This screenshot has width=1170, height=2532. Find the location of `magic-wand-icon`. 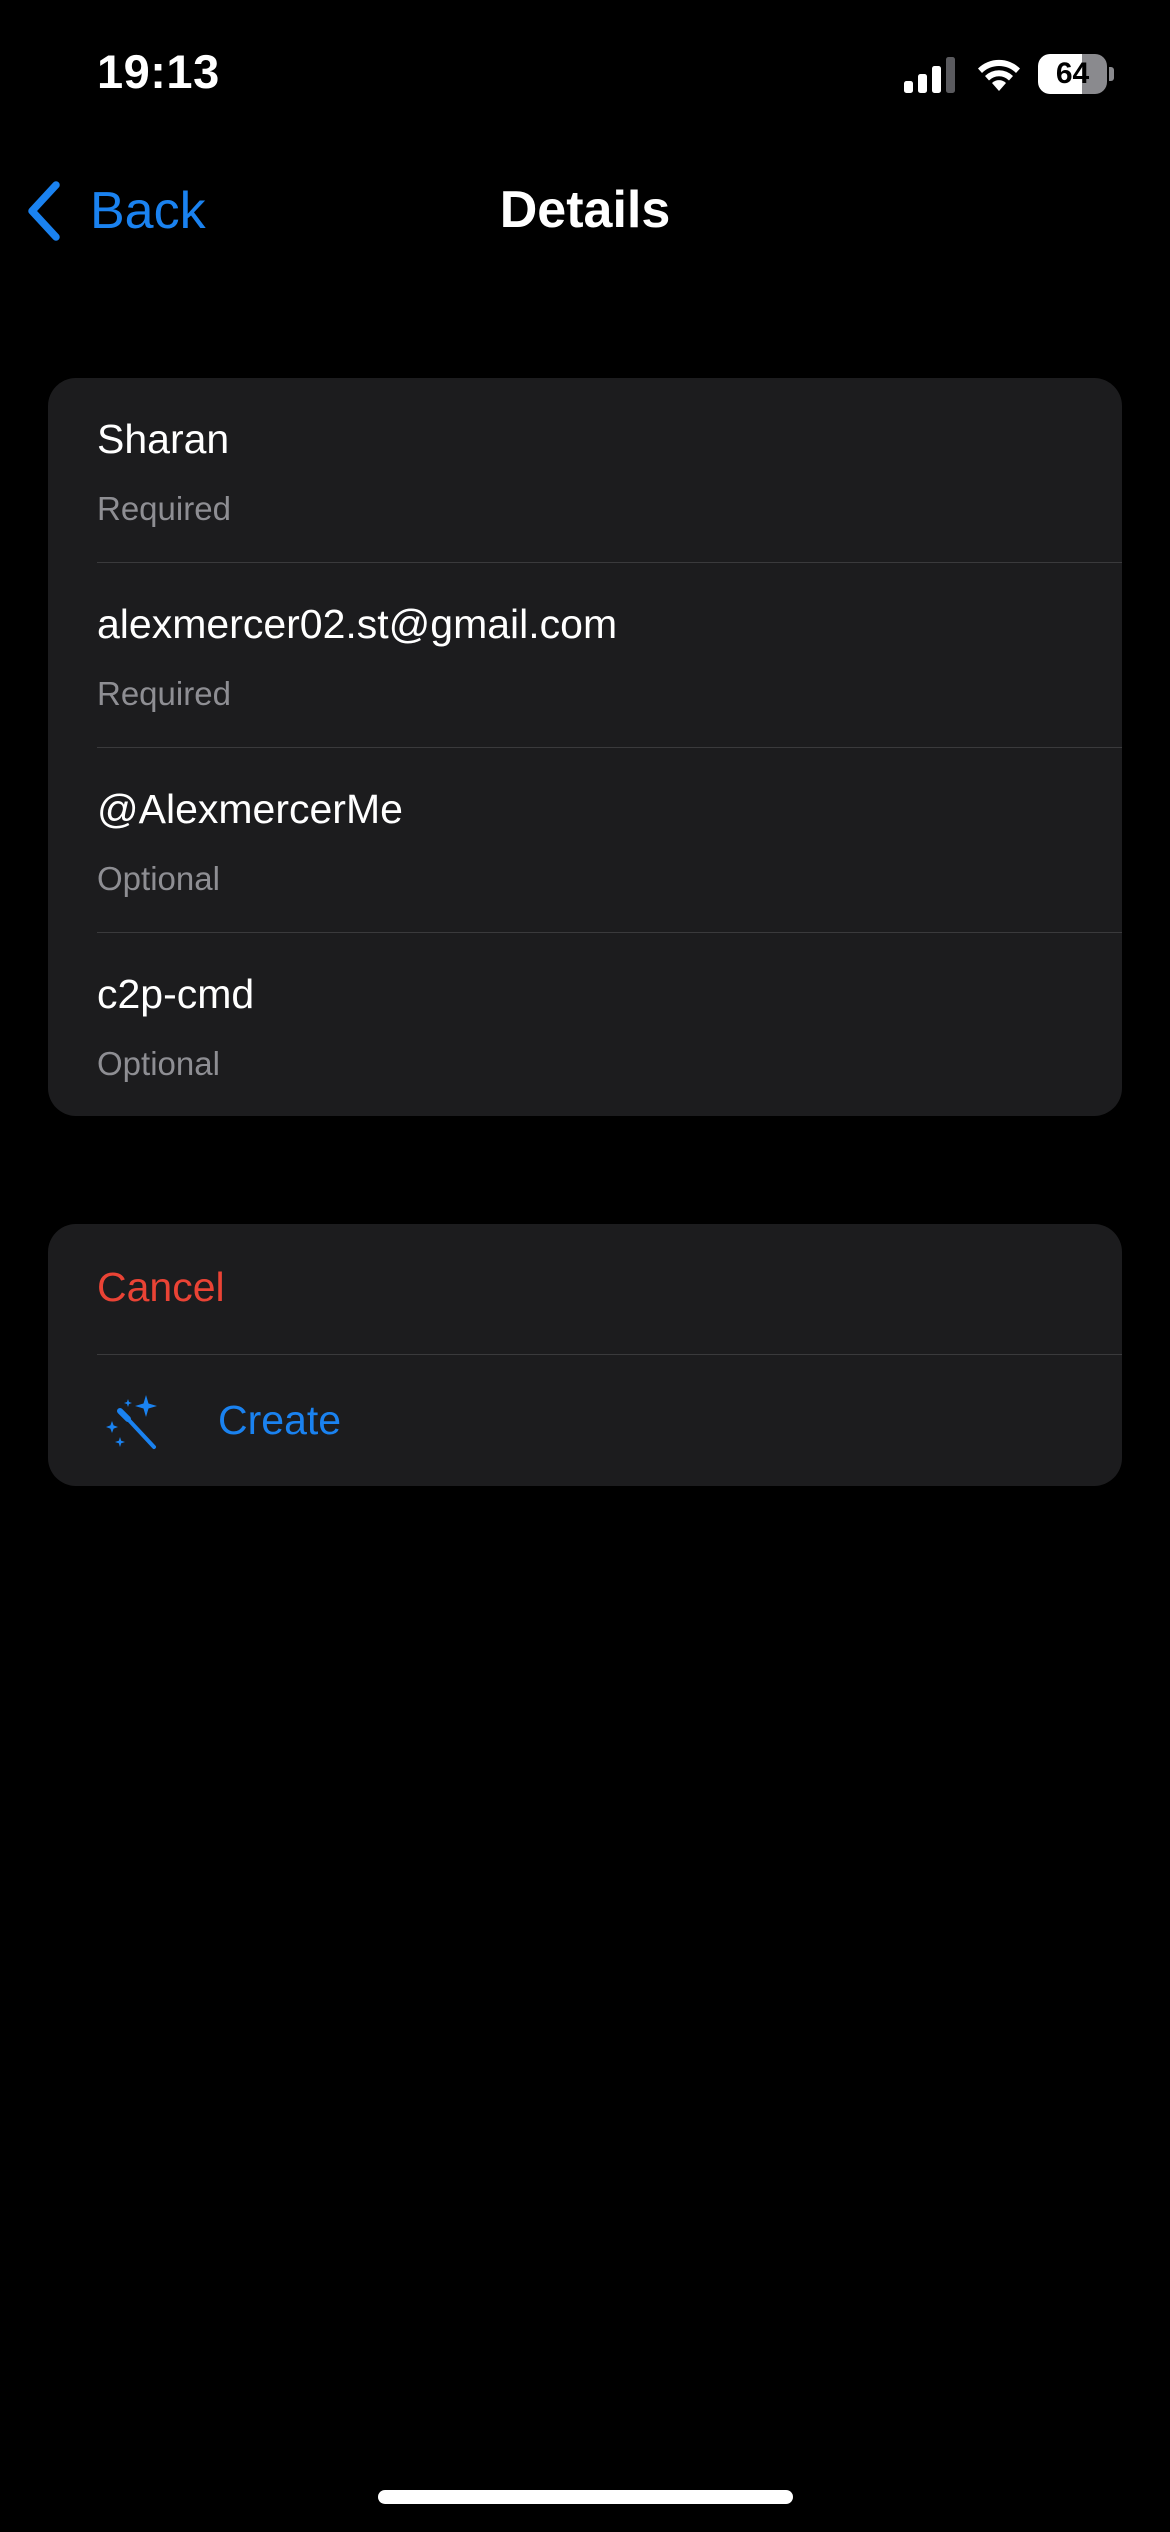

magic-wand-icon is located at coordinates (131, 1422).